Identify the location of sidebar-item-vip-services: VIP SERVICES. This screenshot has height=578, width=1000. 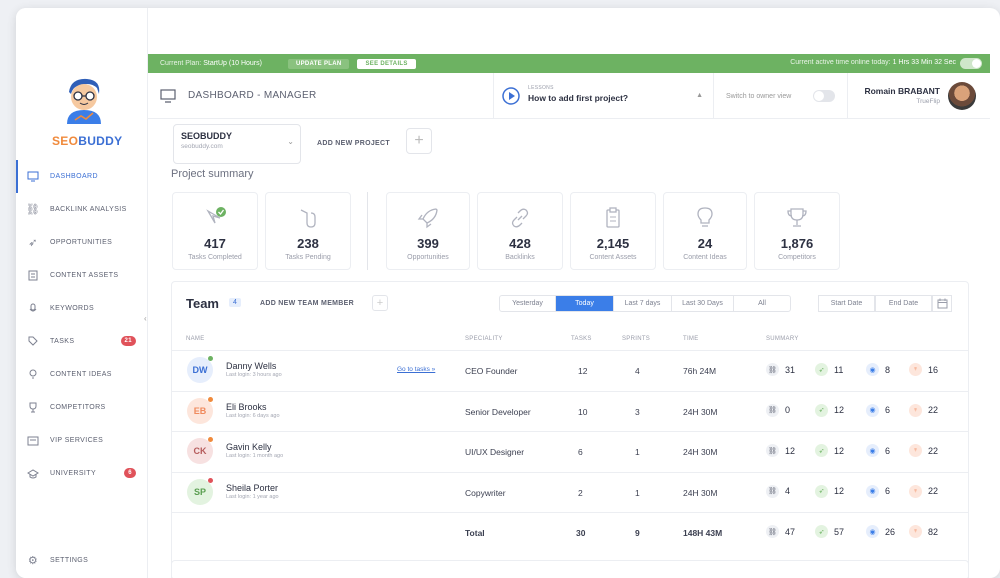
(82, 440).